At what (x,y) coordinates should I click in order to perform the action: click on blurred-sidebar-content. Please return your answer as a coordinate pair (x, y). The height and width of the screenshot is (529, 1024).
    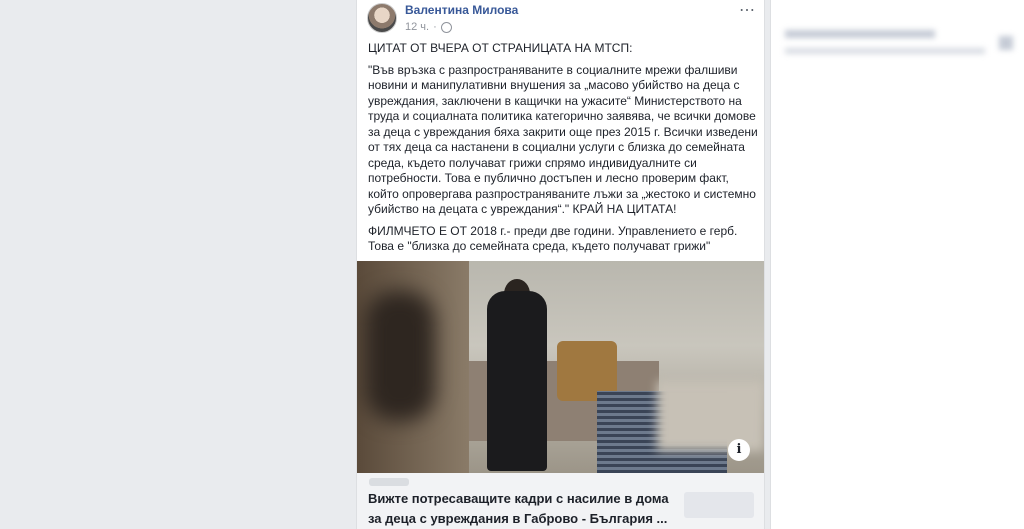
    Looking at the image, I should click on (897, 100).